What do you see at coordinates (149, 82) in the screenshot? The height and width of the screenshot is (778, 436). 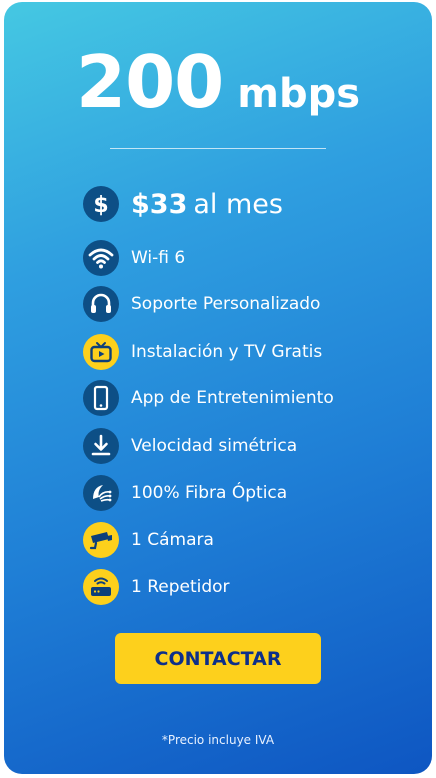 I see `speed-value: 200` at bounding box center [149, 82].